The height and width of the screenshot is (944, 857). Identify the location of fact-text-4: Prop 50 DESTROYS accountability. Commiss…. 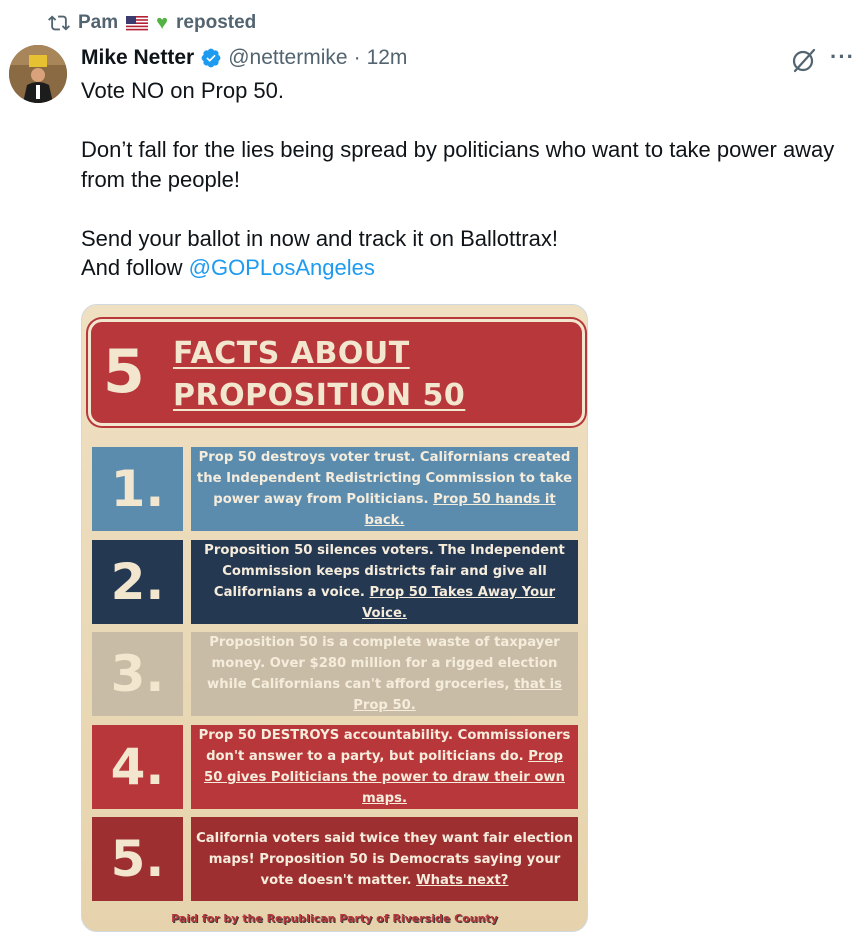
(384, 767).